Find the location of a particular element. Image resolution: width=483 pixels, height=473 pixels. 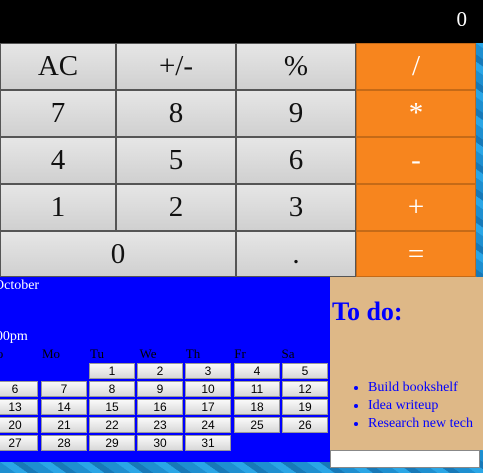

weekday-header: Th is located at coordinates (193, 353).